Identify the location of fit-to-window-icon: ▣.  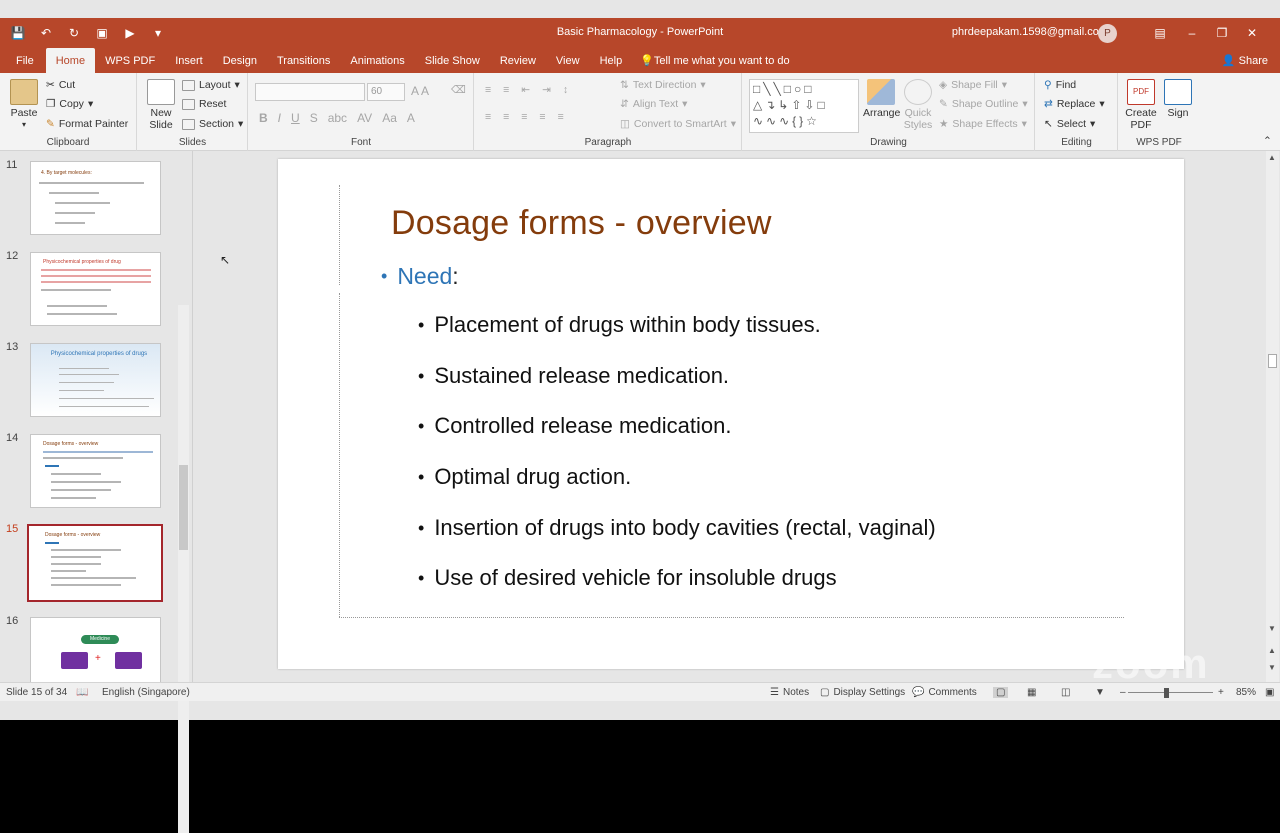
(1269, 692).